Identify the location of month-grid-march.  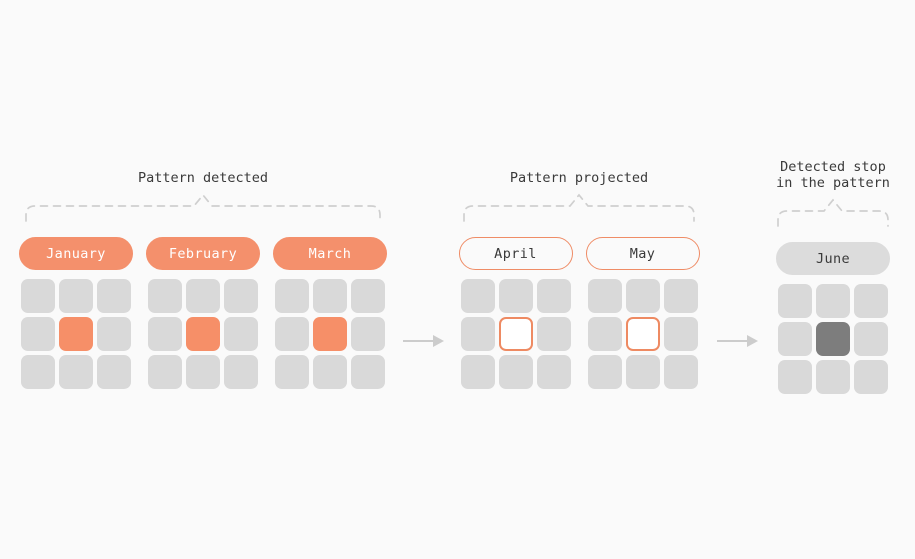
(330, 334).